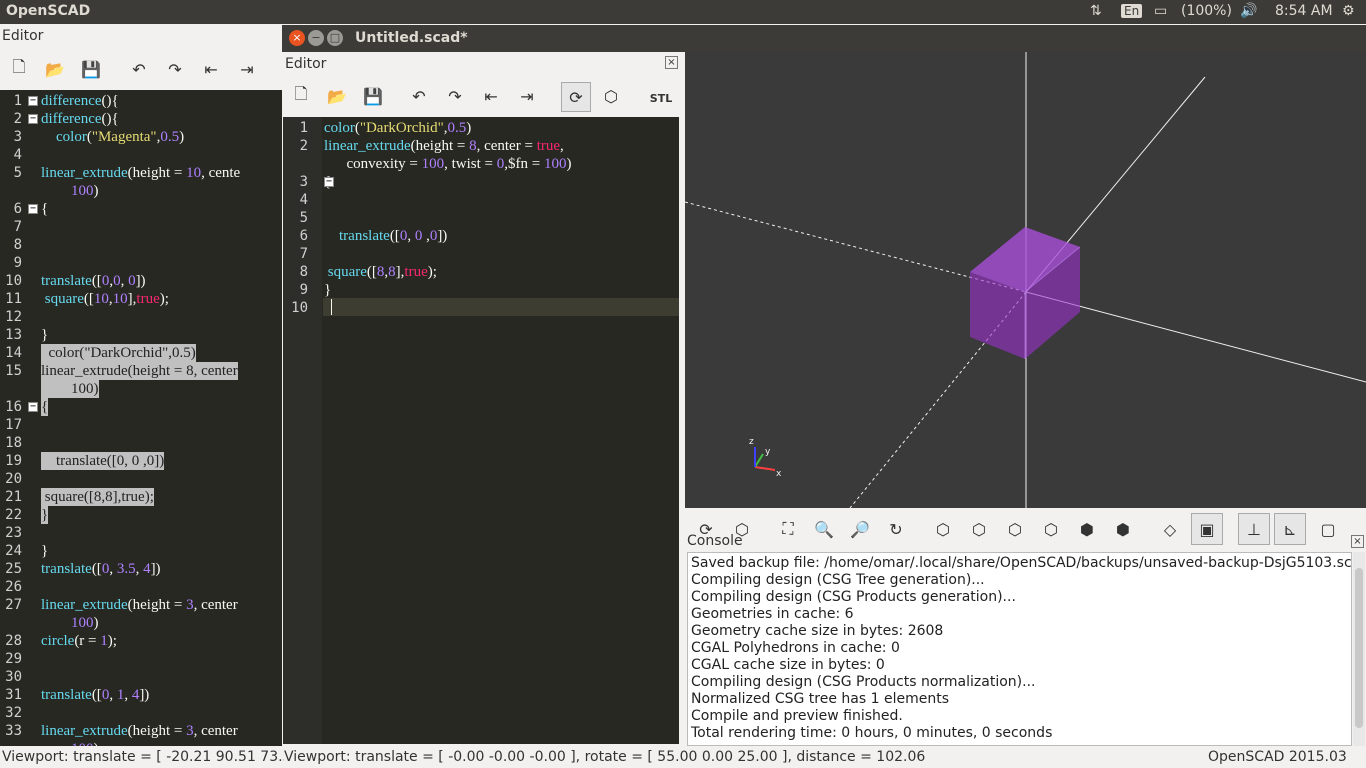  I want to click on text-cursor, so click(331, 307).